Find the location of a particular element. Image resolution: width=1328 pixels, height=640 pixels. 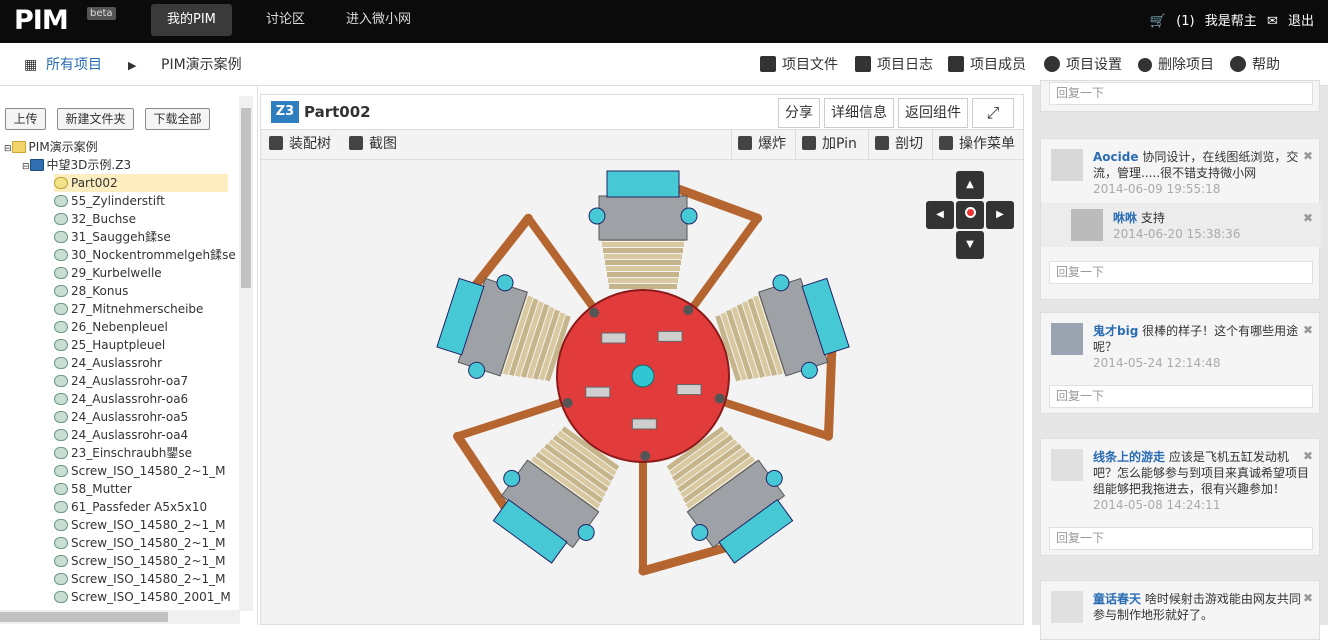

pan-down-icon: ▼ is located at coordinates (970, 245).